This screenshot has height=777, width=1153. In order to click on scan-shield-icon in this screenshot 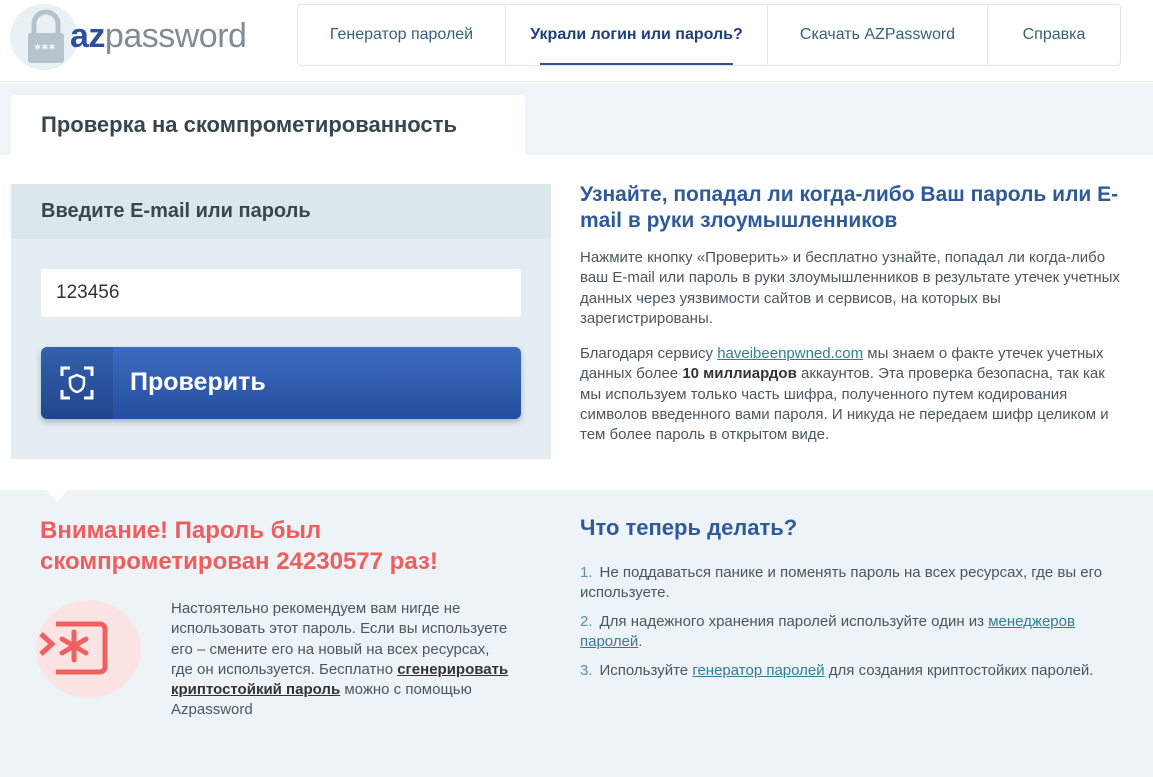, I will do `click(77, 383)`.